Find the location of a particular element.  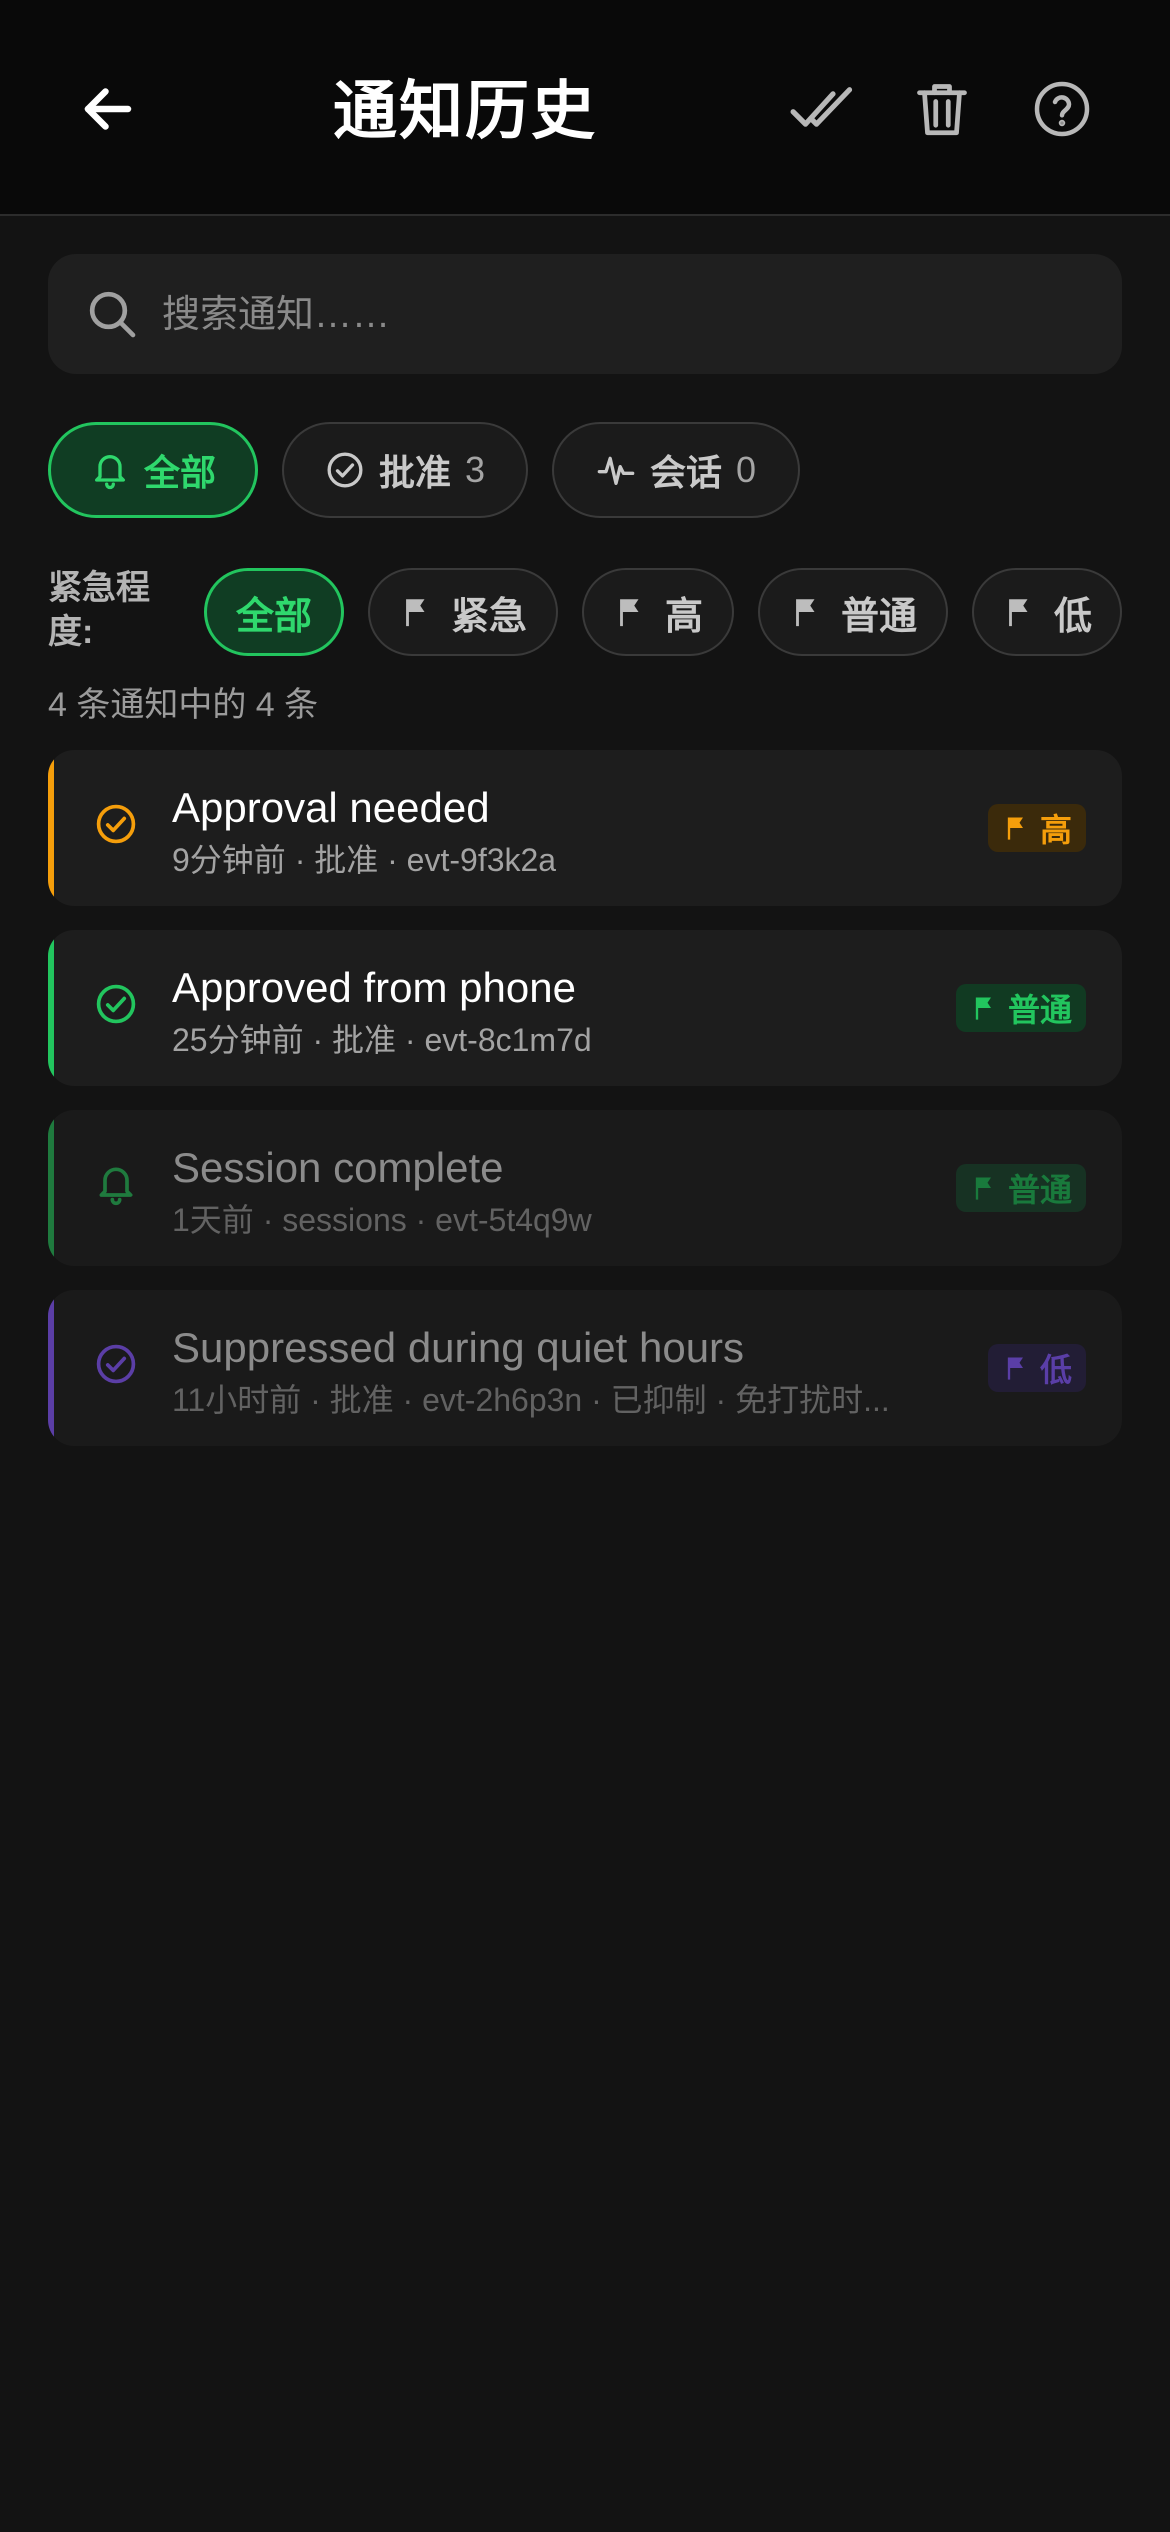

arrow-left-icon is located at coordinates (108, 109).